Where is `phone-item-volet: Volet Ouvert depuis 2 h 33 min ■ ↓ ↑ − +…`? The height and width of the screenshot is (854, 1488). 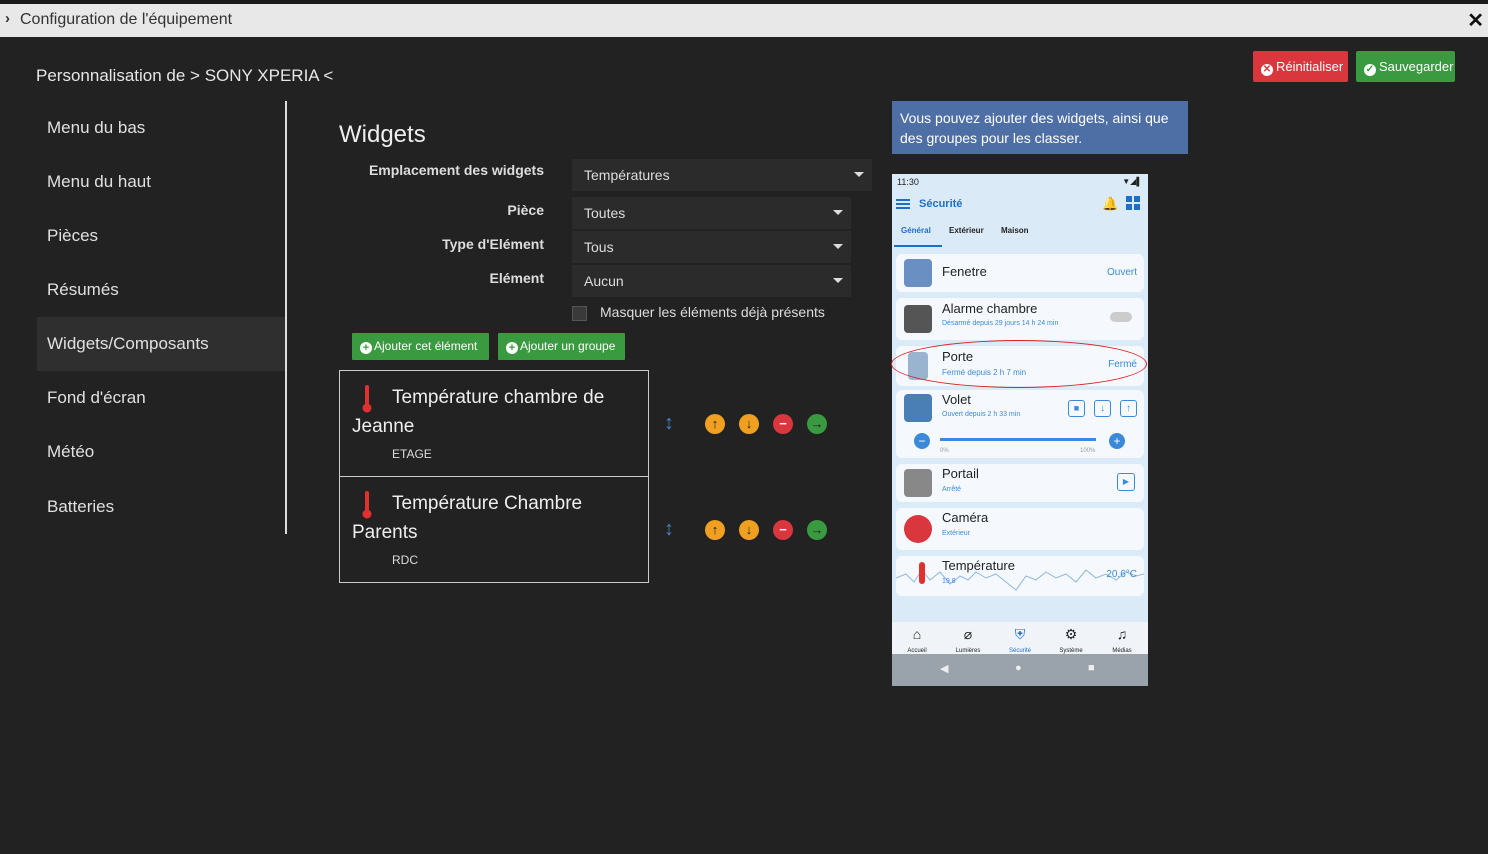
phone-item-volet: Volet Ouvert depuis 2 h 33 min ■ ↓ ↑ − +… is located at coordinates (1020, 424).